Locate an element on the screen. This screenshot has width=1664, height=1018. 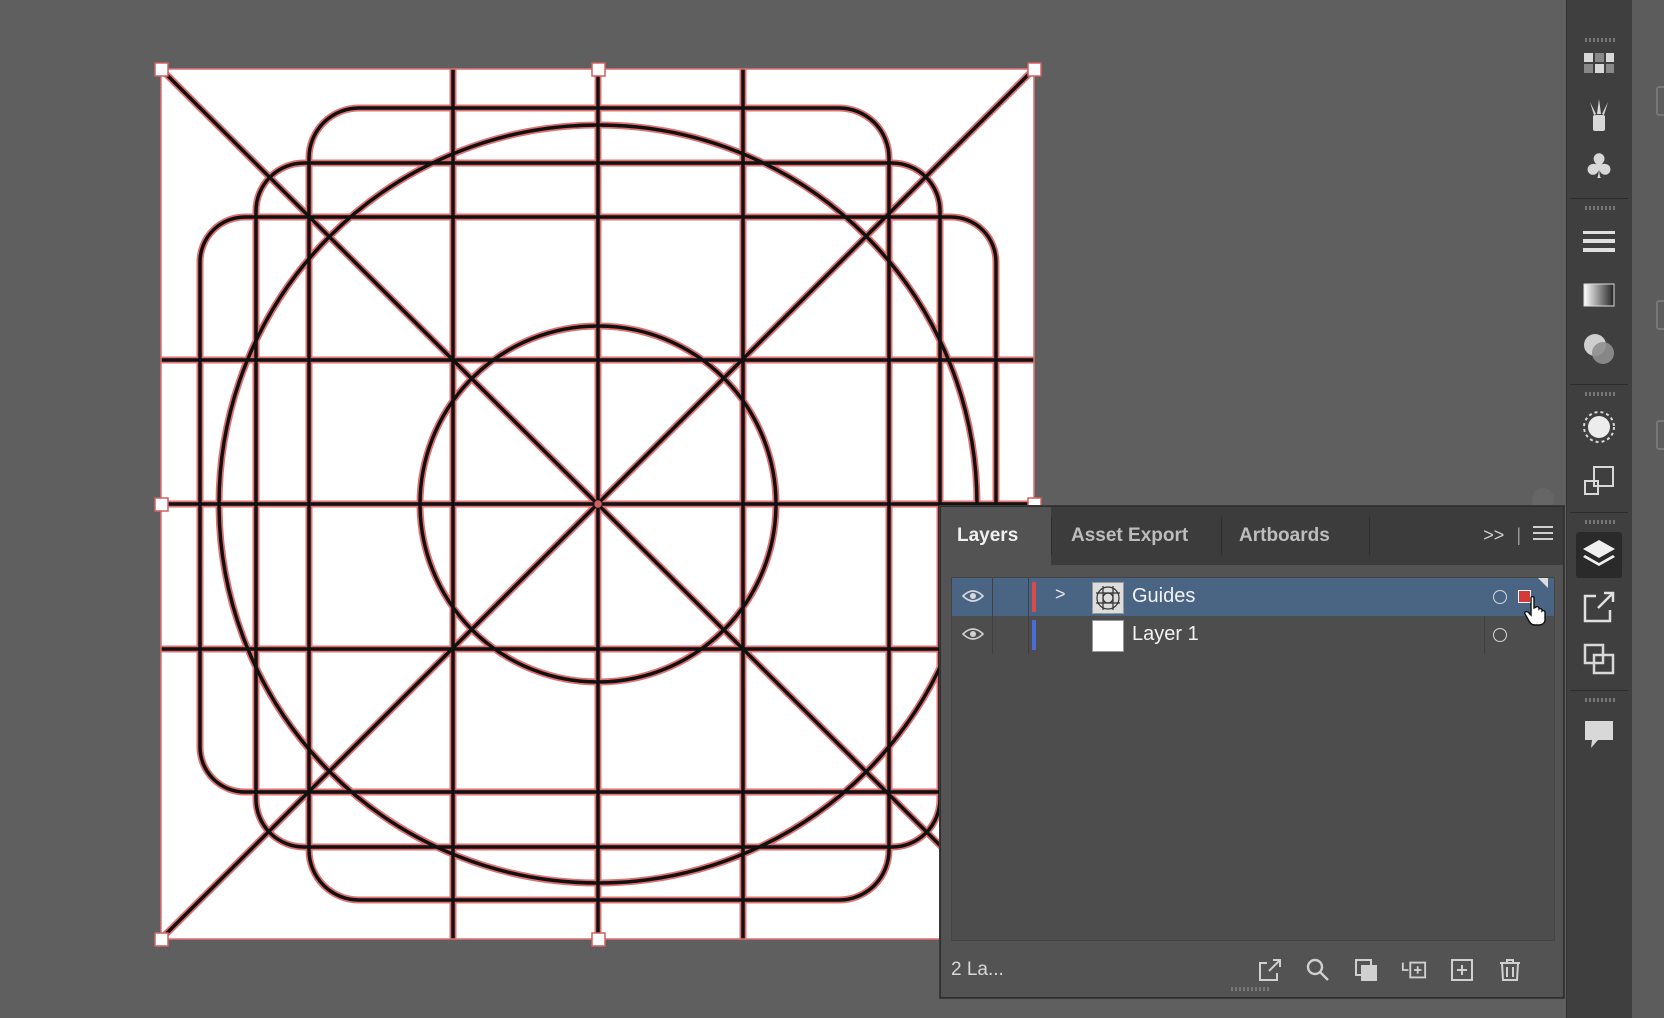
panel-resize-grip is located at coordinates (1251, 989).